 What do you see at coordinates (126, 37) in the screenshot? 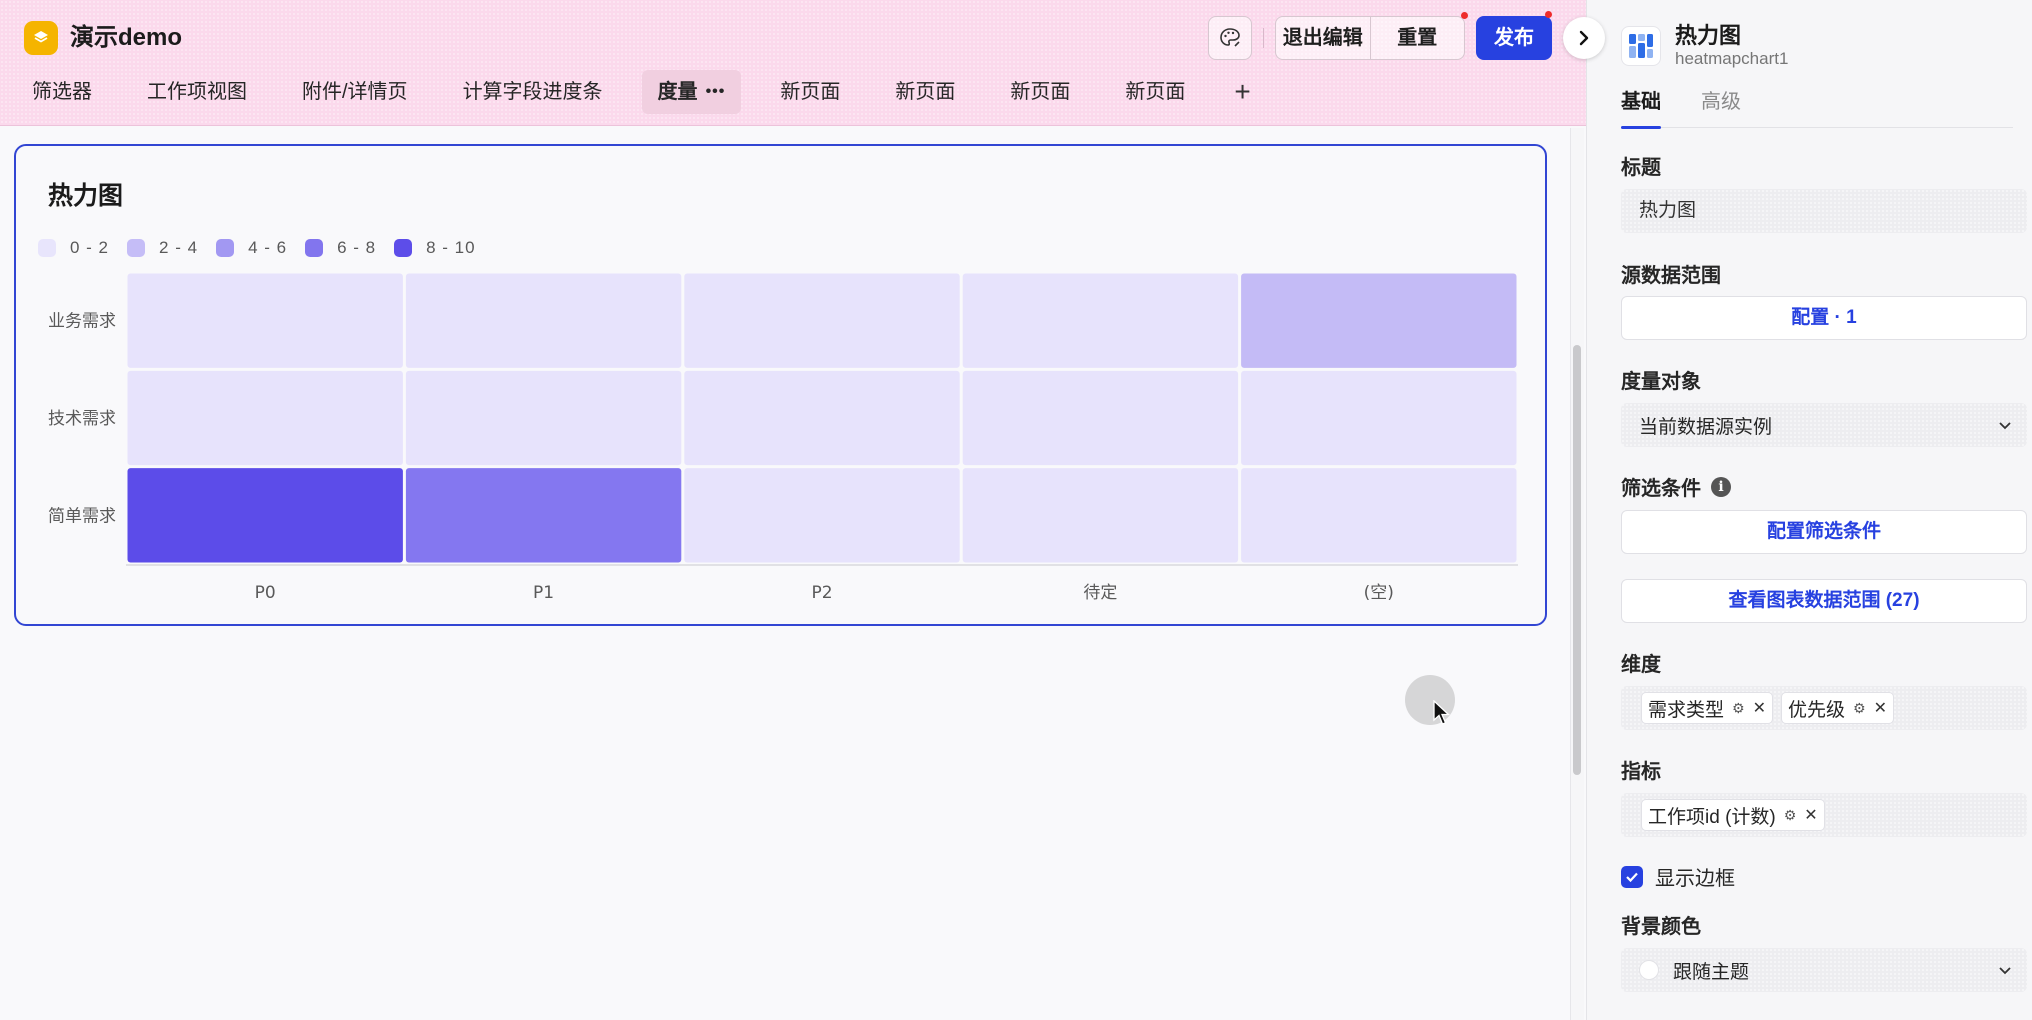
I see `app-title: 演示demo` at bounding box center [126, 37].